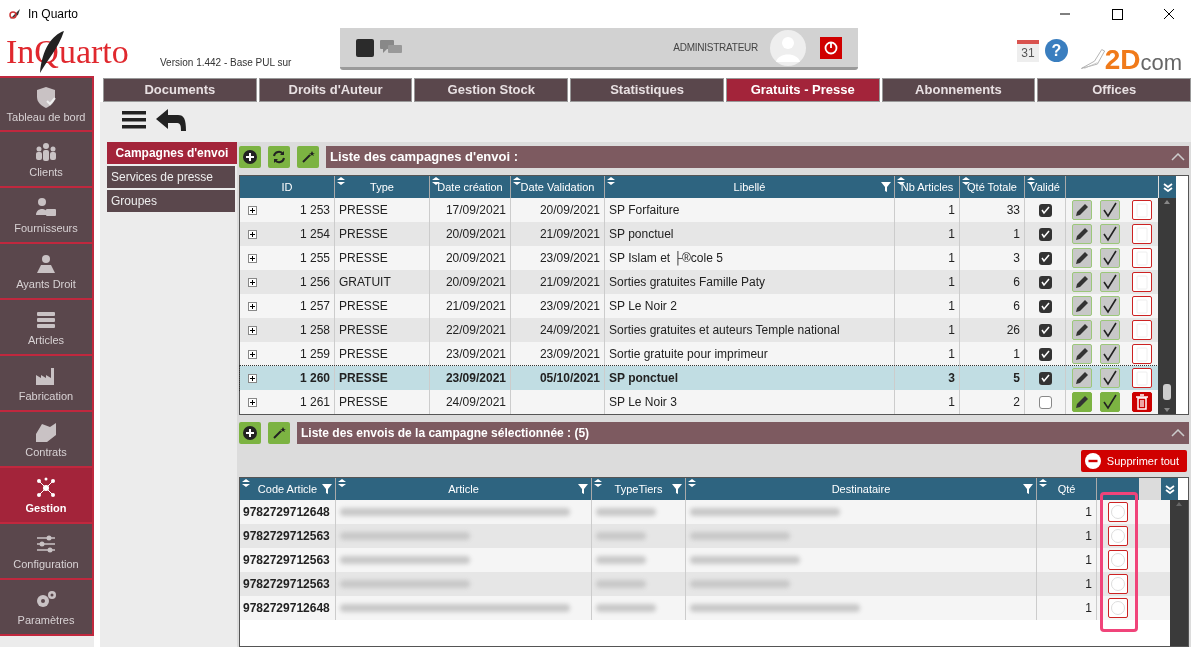 Image resolution: width=1200 pixels, height=647 pixels. I want to click on column-header: TypeTiers, so click(639, 489).